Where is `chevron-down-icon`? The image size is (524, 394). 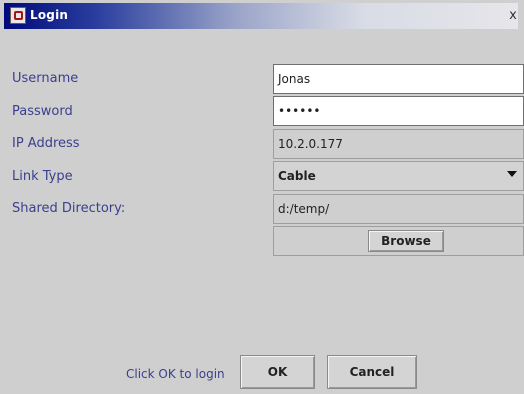 chevron-down-icon is located at coordinates (512, 174).